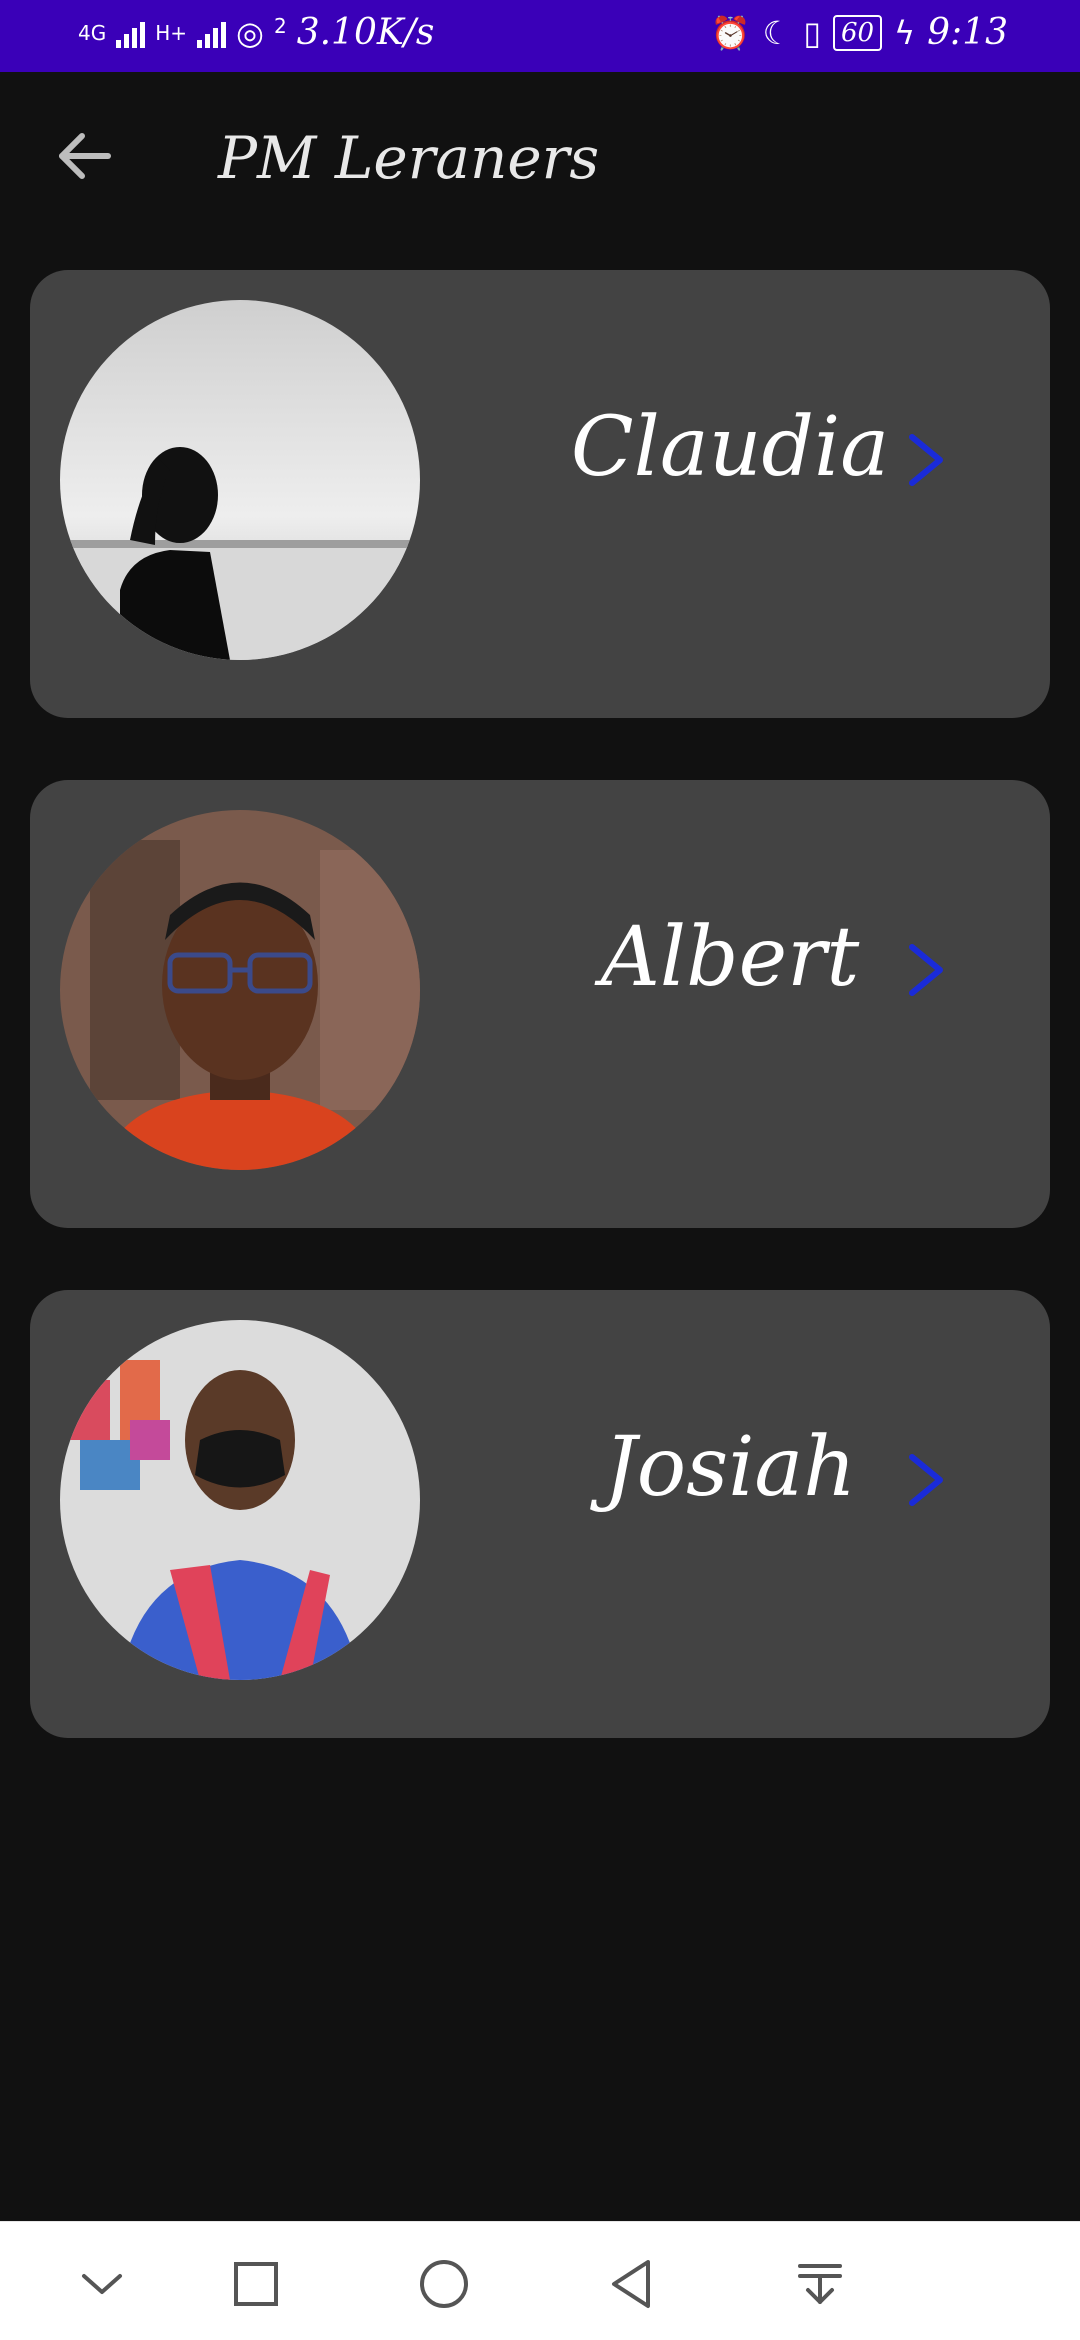 The width and height of the screenshot is (1080, 2340). What do you see at coordinates (131, 33) in the screenshot?
I see `signal-strength-icon` at bounding box center [131, 33].